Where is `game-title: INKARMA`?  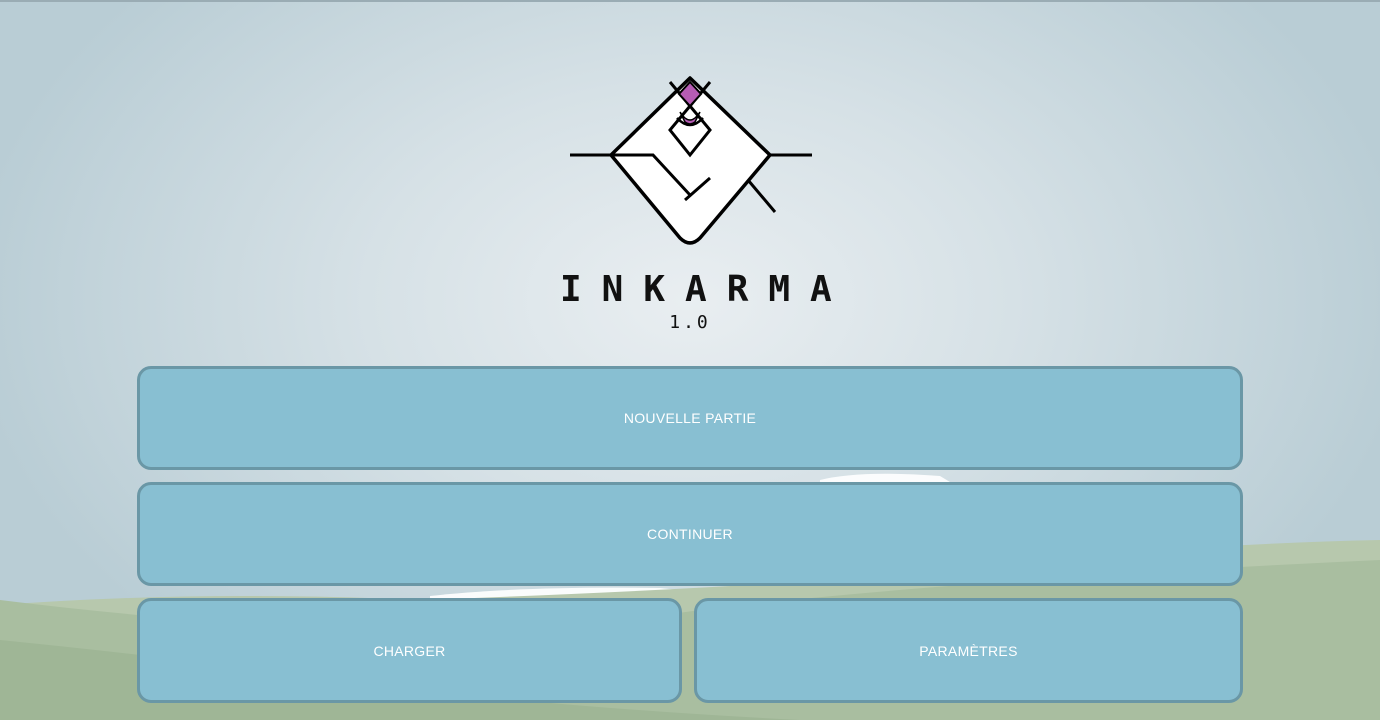 game-title: INKARMA is located at coordinates (706, 289).